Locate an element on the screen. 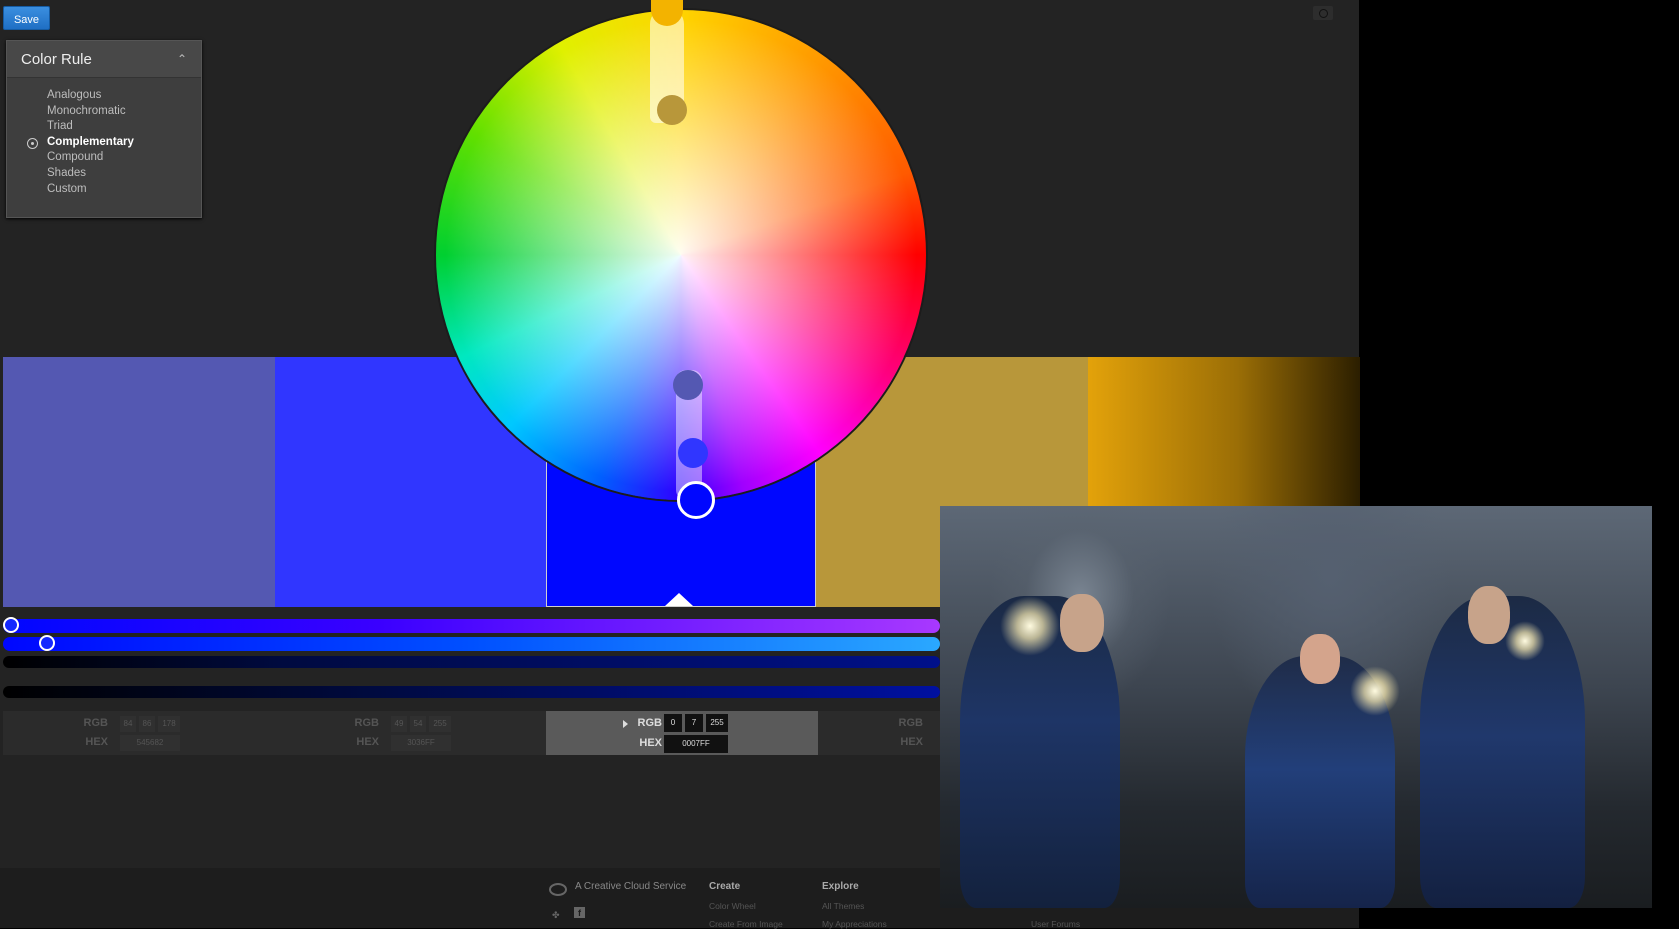 The image size is (1679, 929). camera-icon is located at coordinates (1323, 13).